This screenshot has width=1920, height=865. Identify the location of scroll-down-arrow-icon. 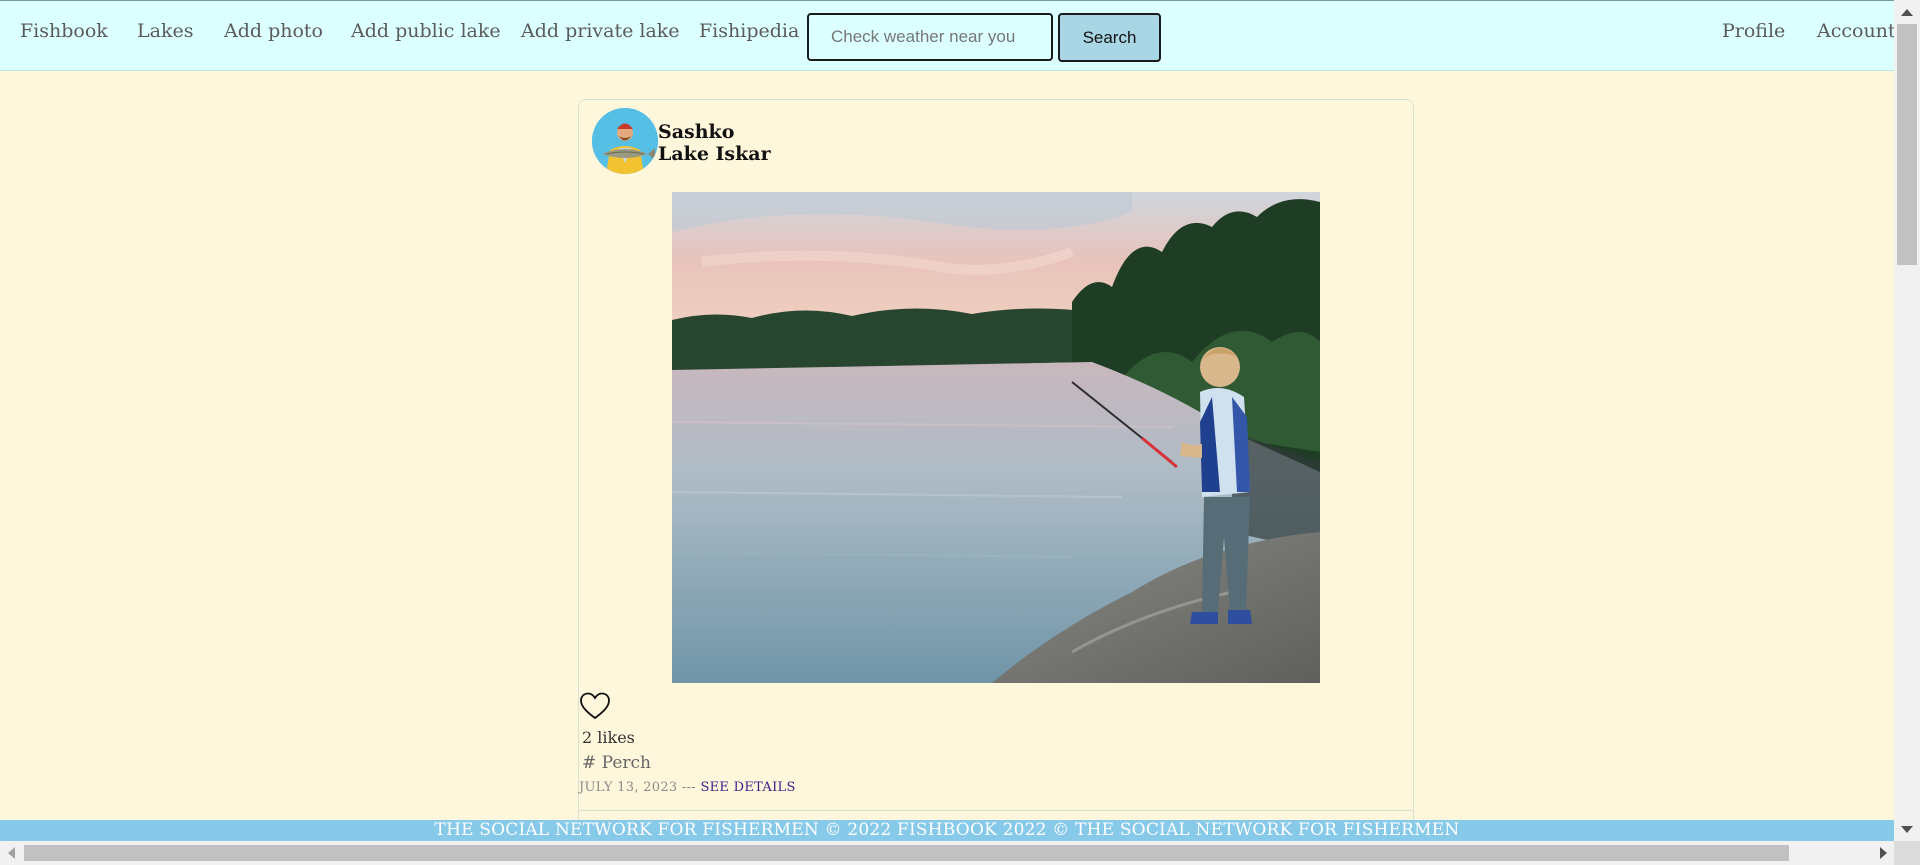
(1907, 829).